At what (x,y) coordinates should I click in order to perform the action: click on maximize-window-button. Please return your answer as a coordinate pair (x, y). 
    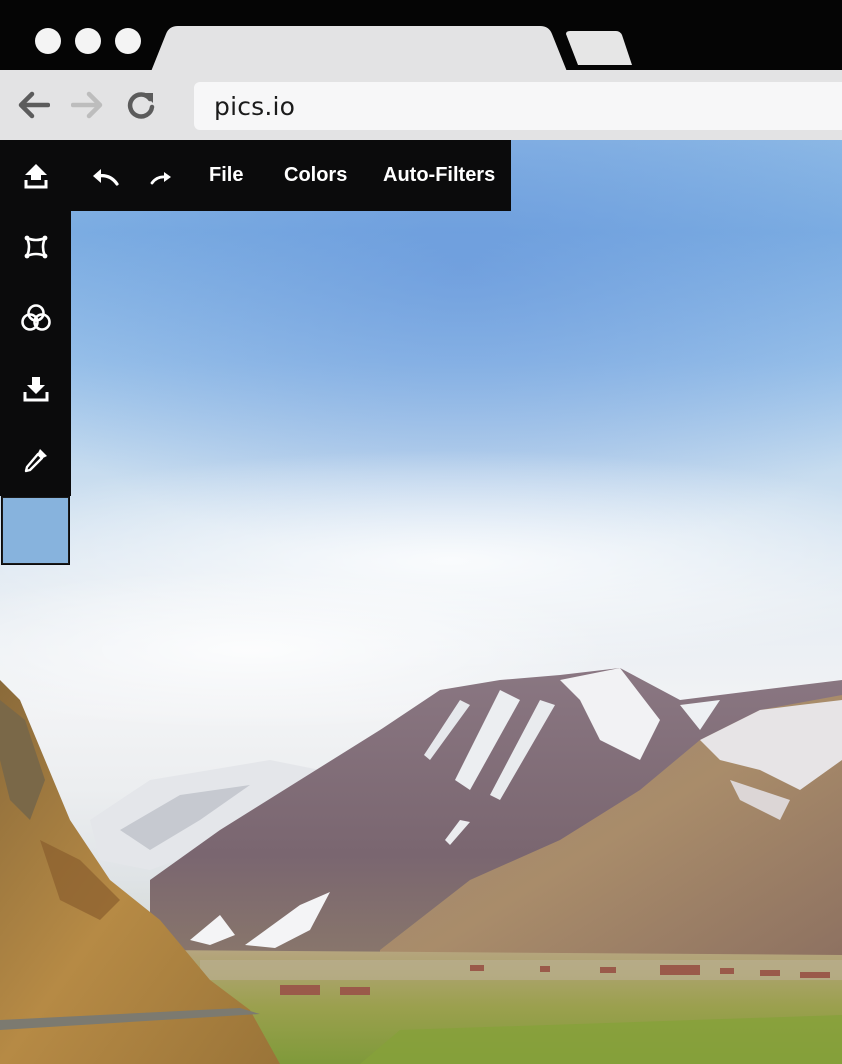
    Looking at the image, I should click on (128, 41).